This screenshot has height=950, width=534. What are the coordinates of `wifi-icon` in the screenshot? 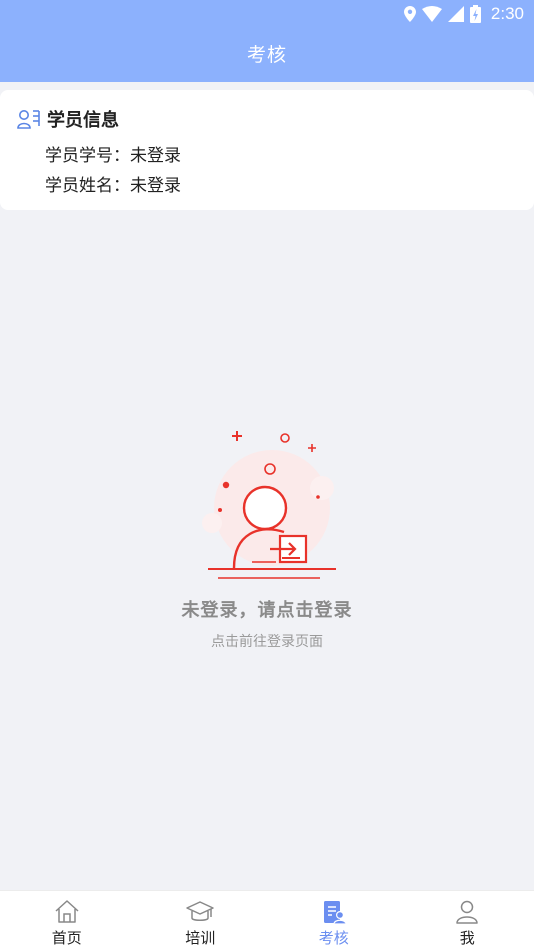 It's located at (431, 14).